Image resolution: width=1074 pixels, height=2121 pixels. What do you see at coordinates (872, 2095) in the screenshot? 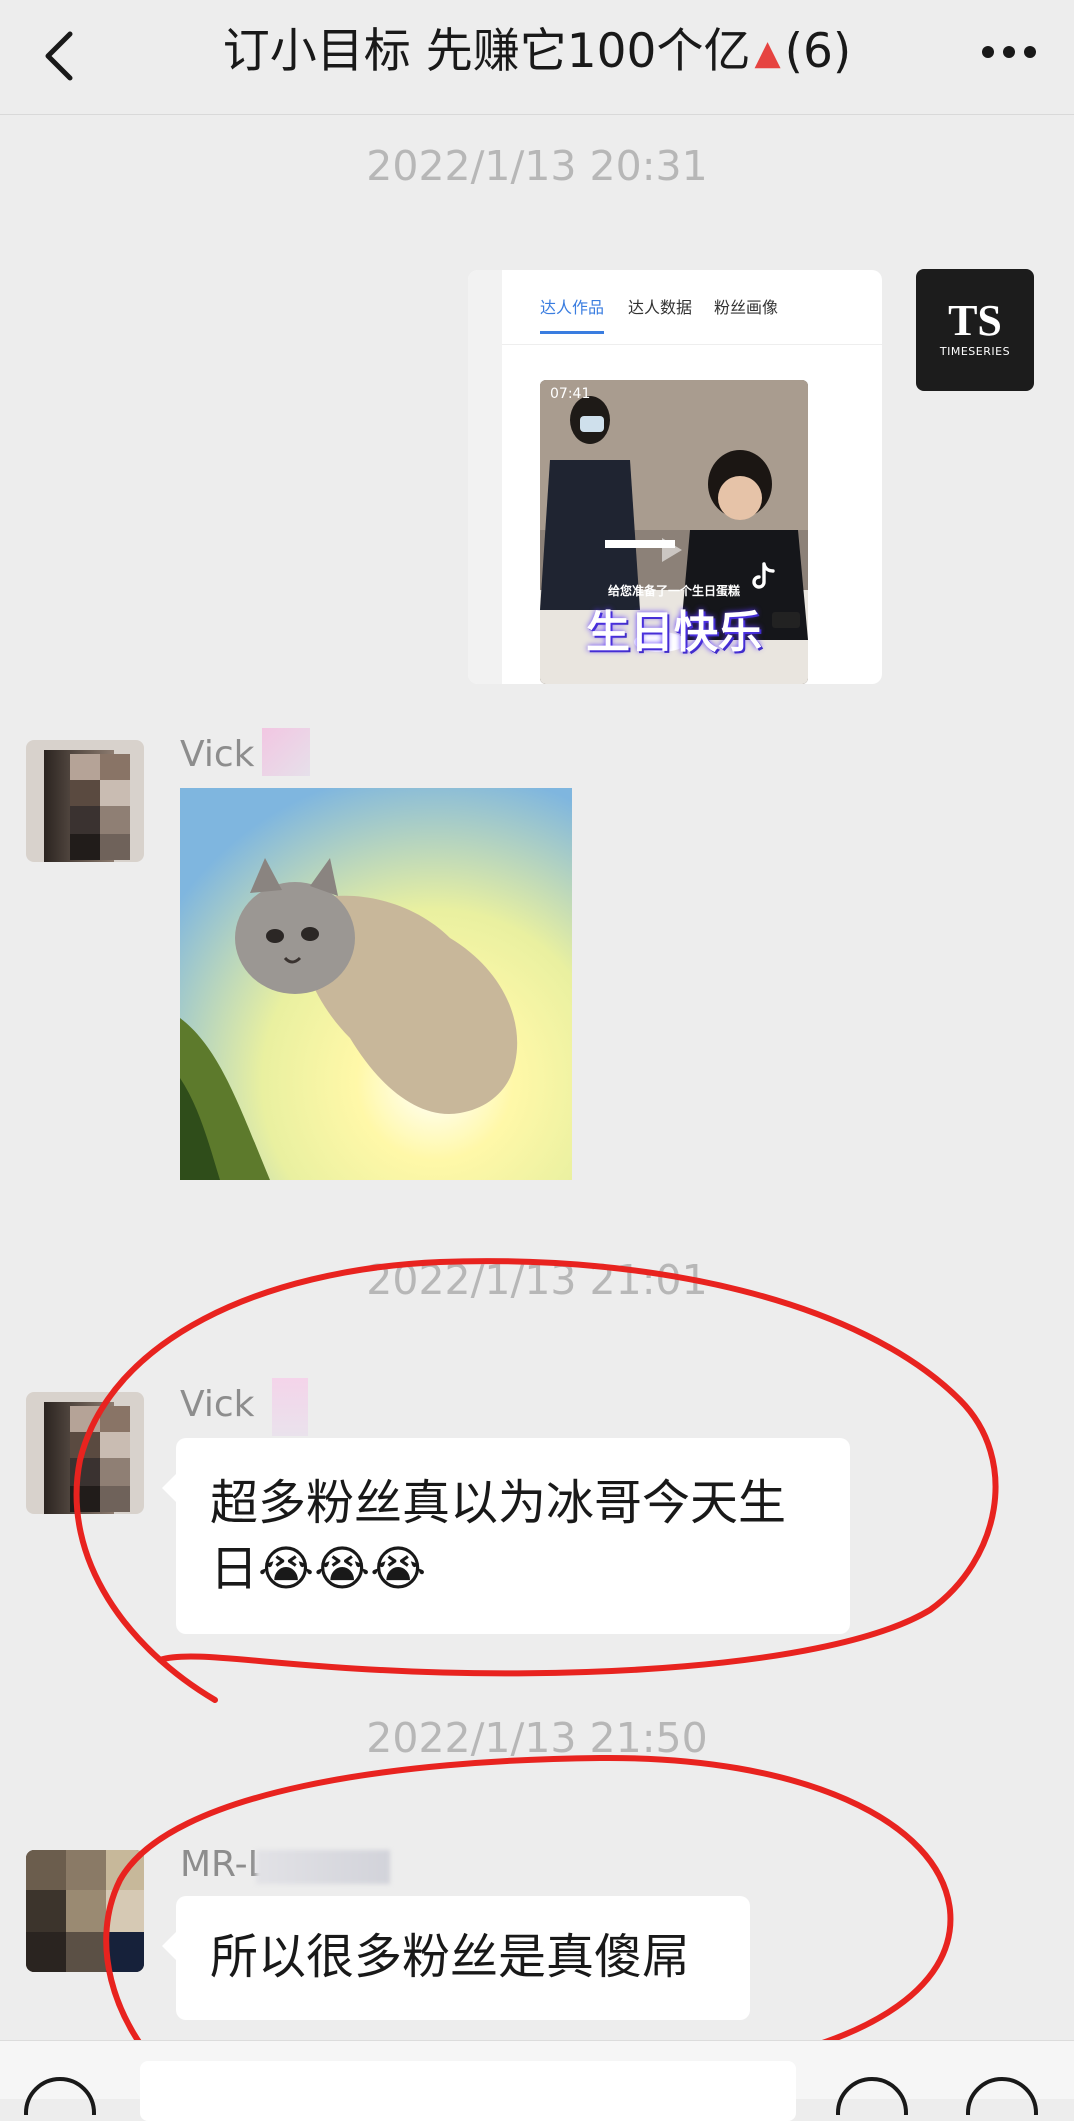
I see `emoji-icon` at bounding box center [872, 2095].